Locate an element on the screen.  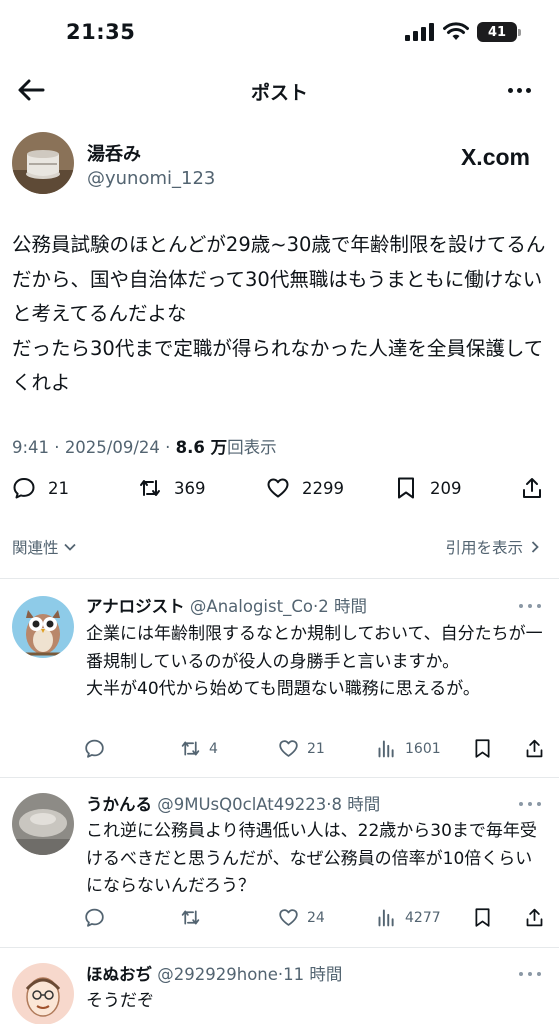
like-button: 24 is located at coordinates (301, 917).